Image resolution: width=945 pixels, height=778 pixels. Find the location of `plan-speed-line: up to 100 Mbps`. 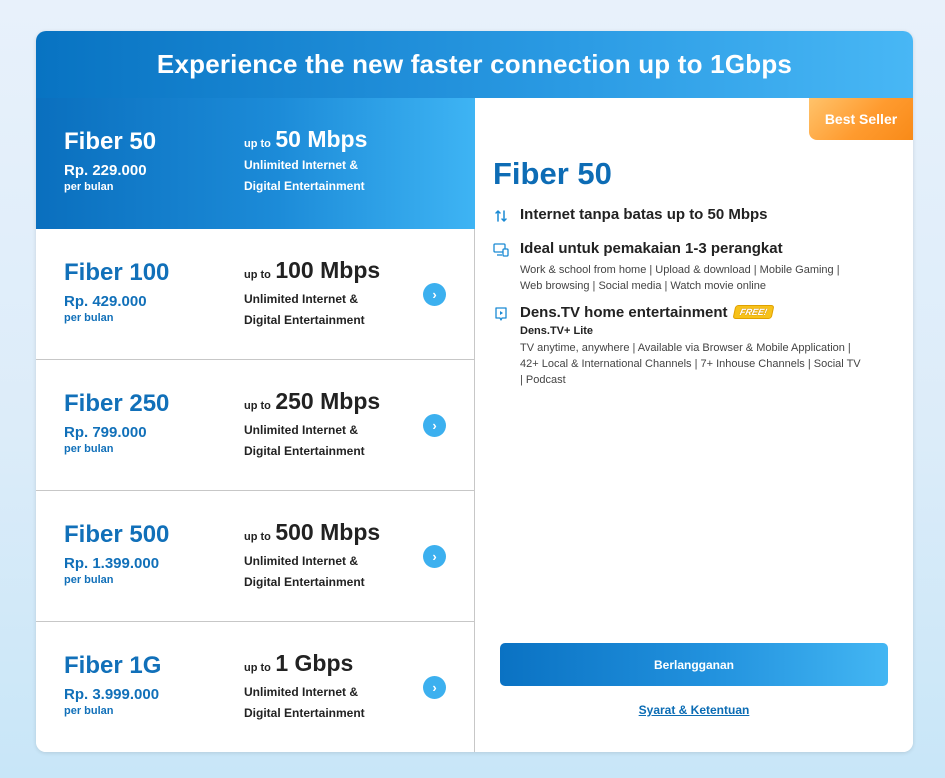

plan-speed-line: up to 100 Mbps is located at coordinates (312, 270).